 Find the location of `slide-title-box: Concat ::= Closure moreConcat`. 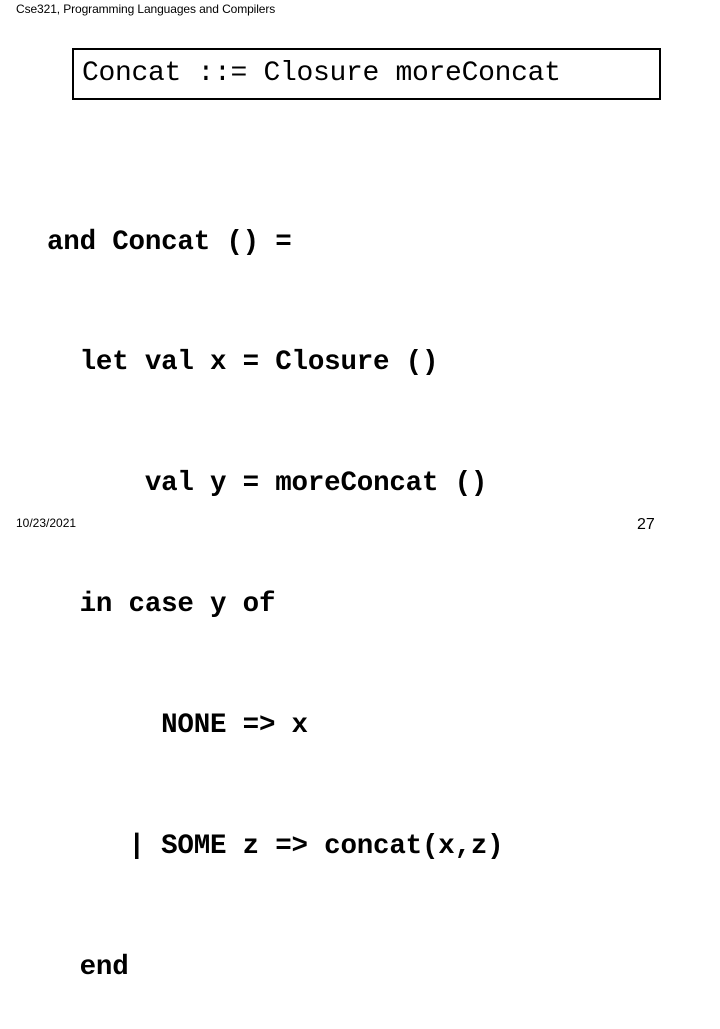

slide-title-box: Concat ::= Closure moreConcat is located at coordinates (366, 74).